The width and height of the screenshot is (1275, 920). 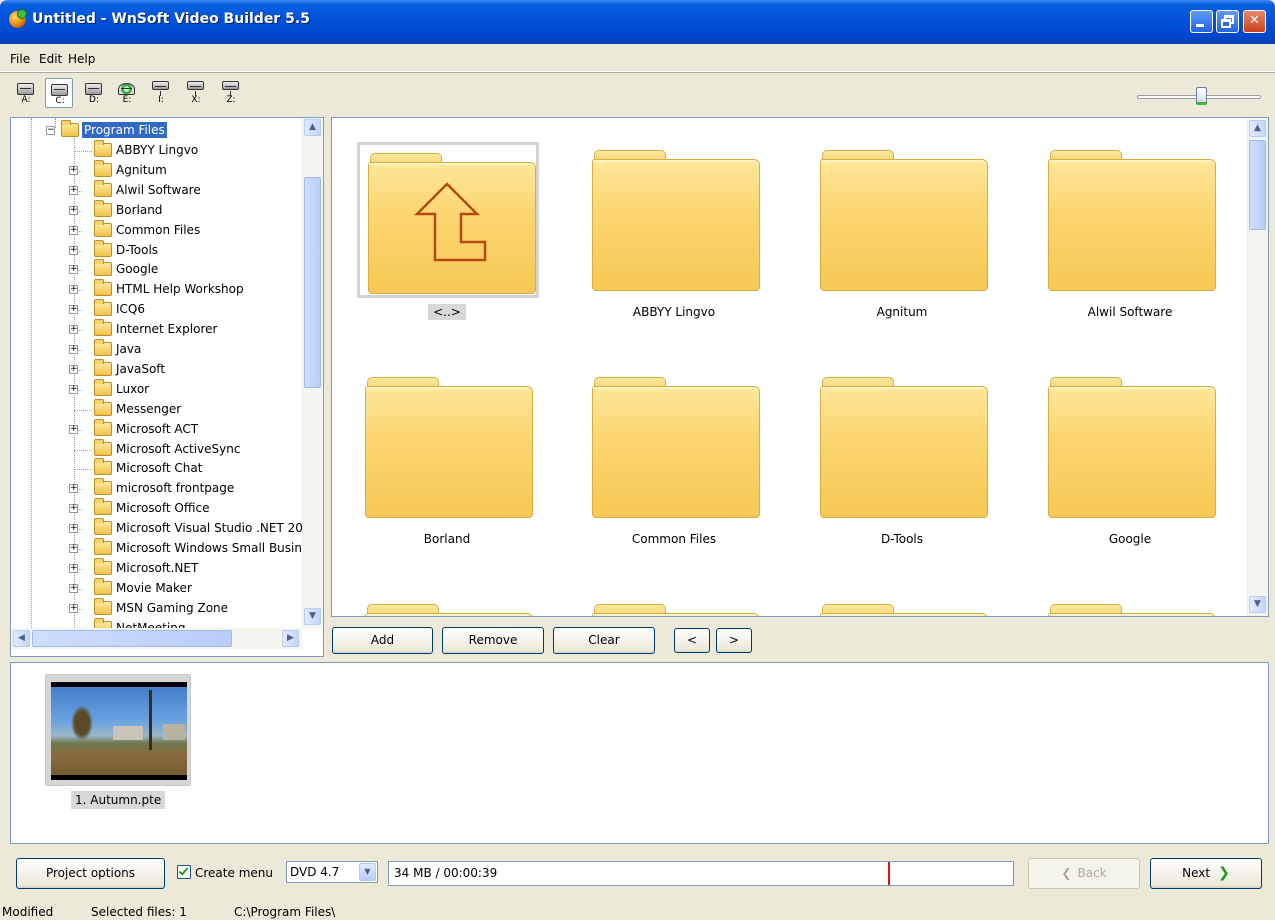 I want to click on close-button: ✕, so click(x=1254, y=21).